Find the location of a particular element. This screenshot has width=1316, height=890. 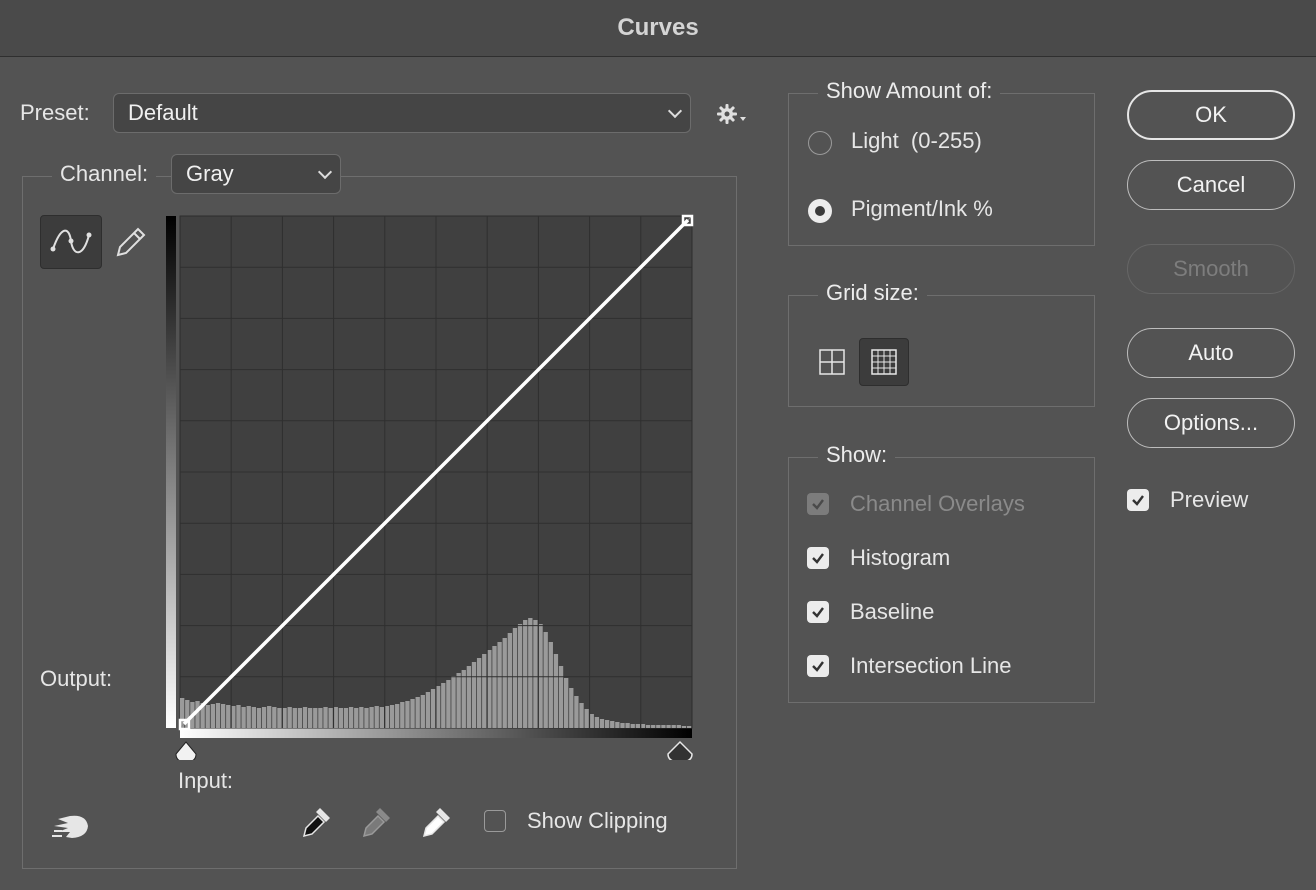

pigment-radio-label: Pigment/Ink % is located at coordinates (922, 208).